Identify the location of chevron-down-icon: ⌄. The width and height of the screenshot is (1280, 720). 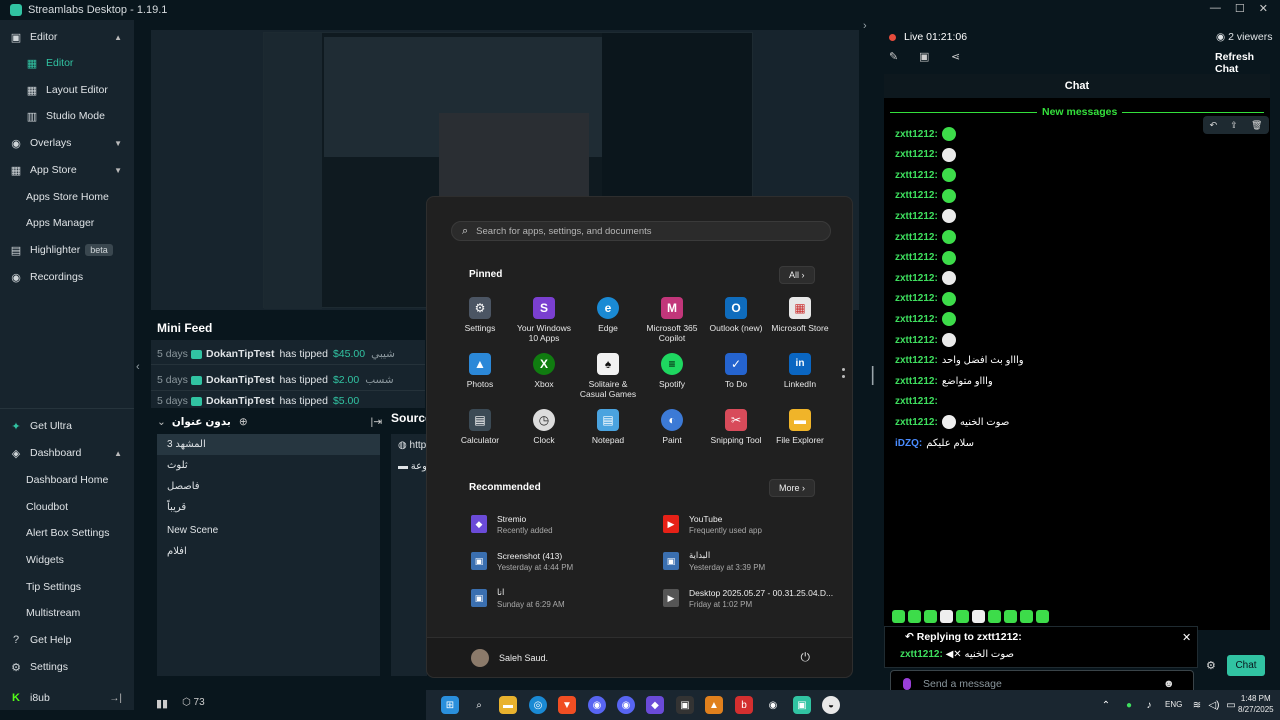
(161, 422).